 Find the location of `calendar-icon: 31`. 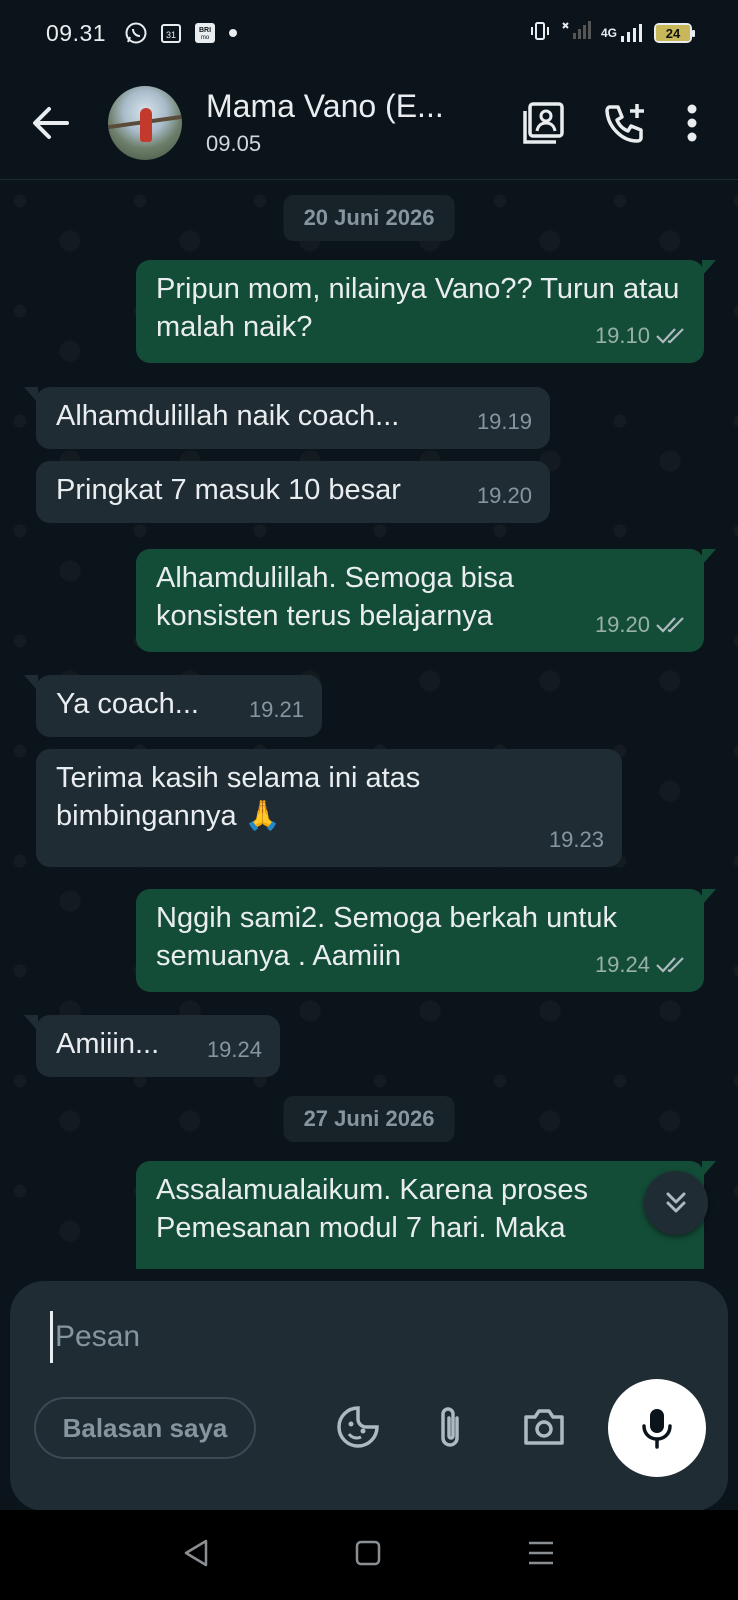

calendar-icon: 31 is located at coordinates (171, 33).